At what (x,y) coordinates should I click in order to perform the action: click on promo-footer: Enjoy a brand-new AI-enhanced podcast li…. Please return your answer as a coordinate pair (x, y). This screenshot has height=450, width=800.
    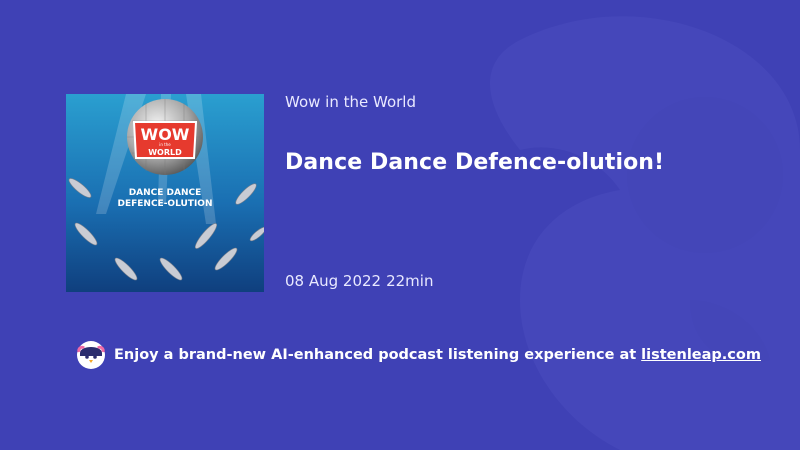
    Looking at the image, I should click on (418, 355).